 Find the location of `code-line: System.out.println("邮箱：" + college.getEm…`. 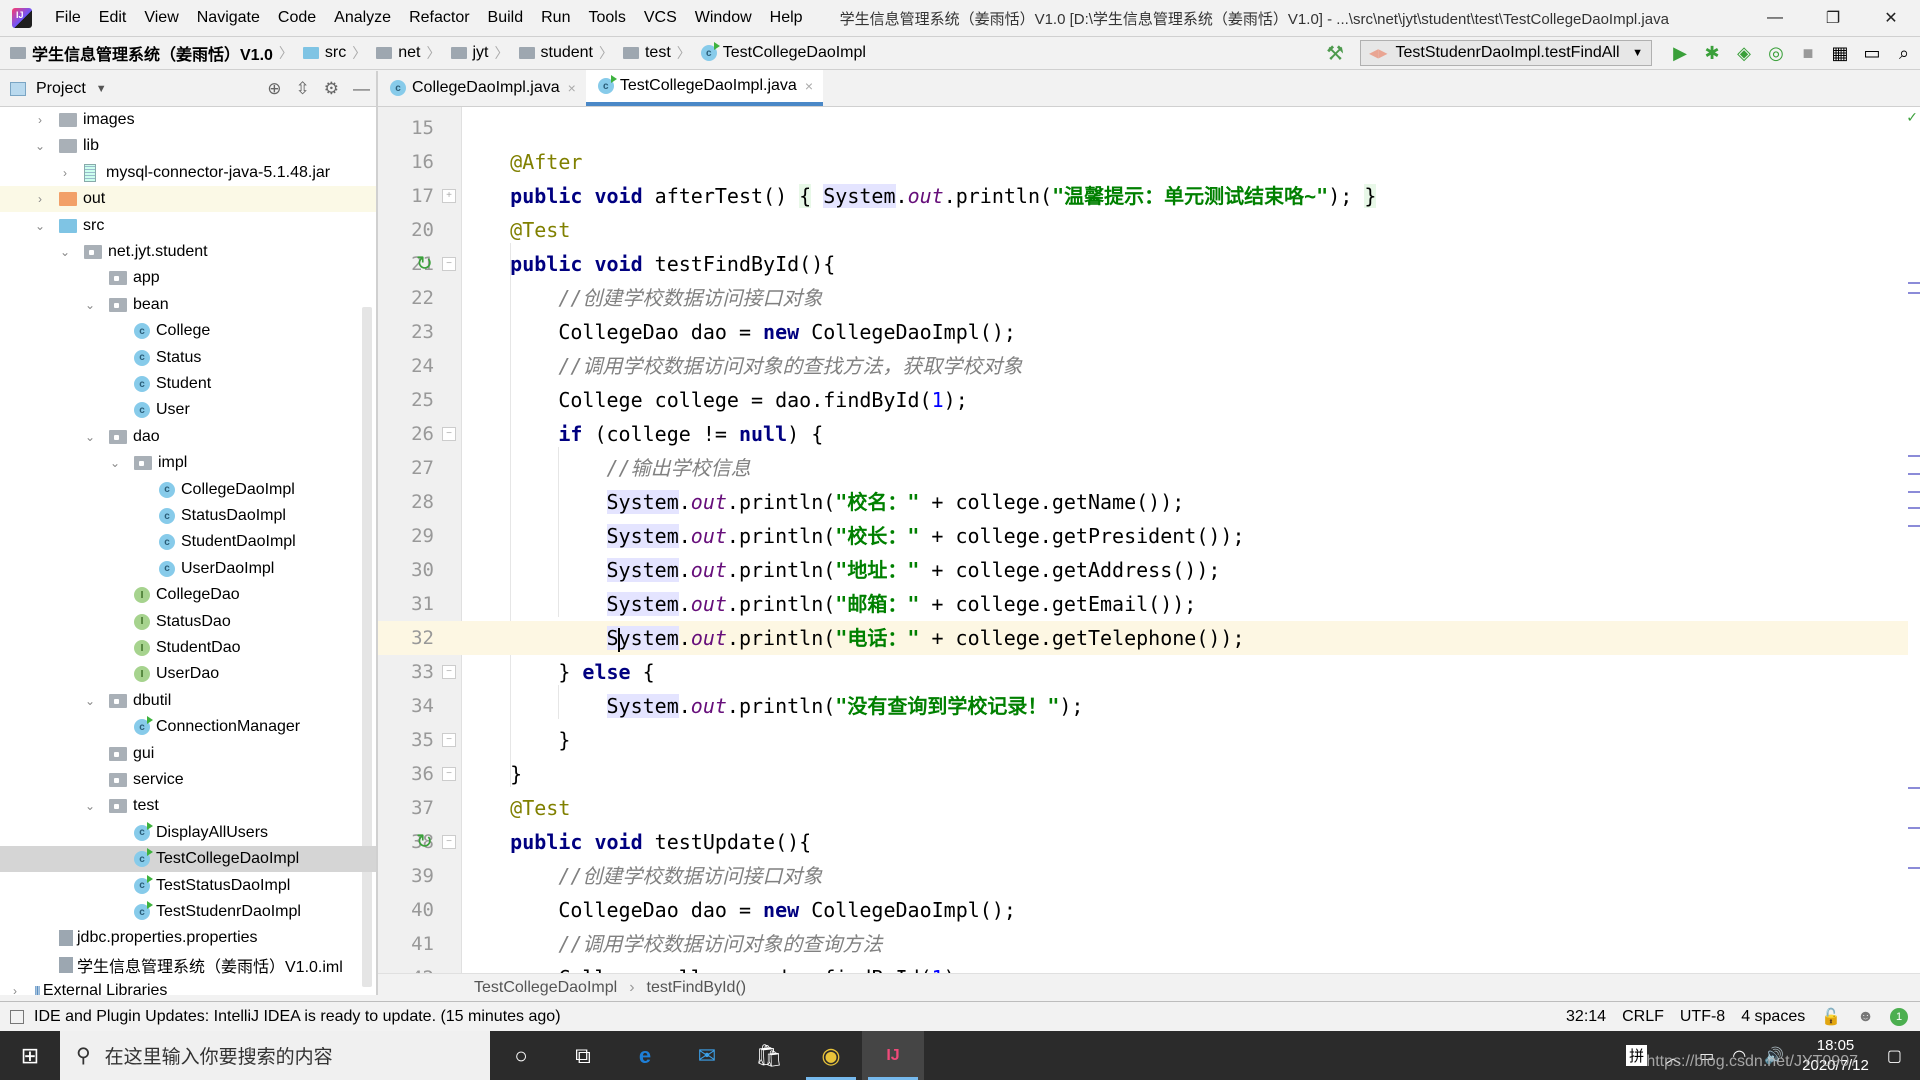

code-line: System.out.println("邮箱：" + college.getEm… is located at coordinates (1185, 604).